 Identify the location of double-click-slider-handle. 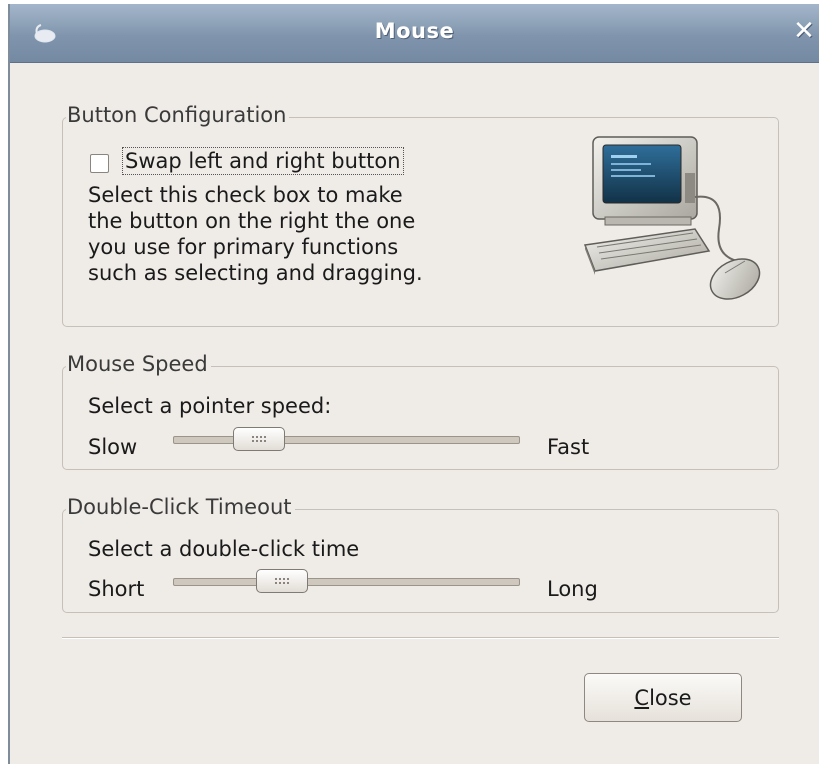
(282, 581).